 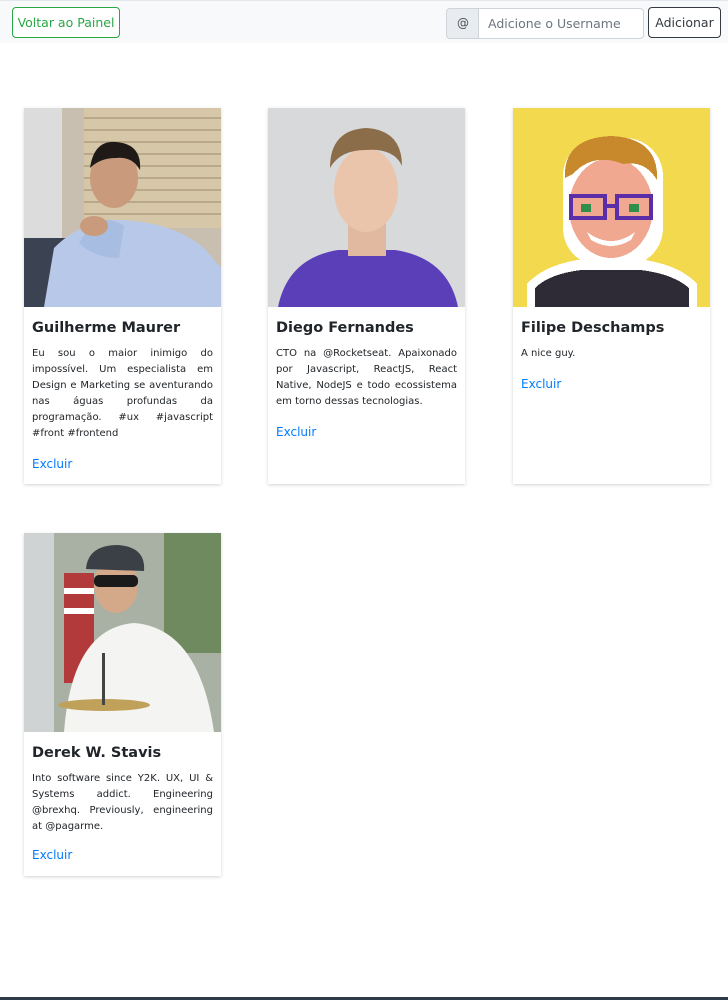 What do you see at coordinates (345, 328) in the screenshot?
I see `user-name: Diego Fernandes` at bounding box center [345, 328].